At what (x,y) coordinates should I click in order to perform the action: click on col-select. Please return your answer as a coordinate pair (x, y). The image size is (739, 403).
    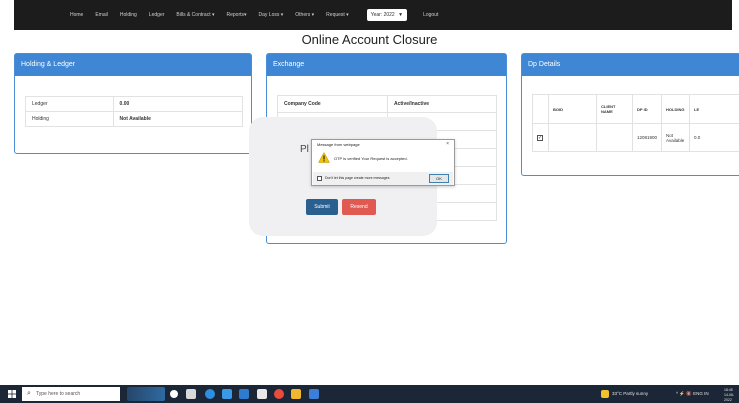
    Looking at the image, I should click on (540, 109).